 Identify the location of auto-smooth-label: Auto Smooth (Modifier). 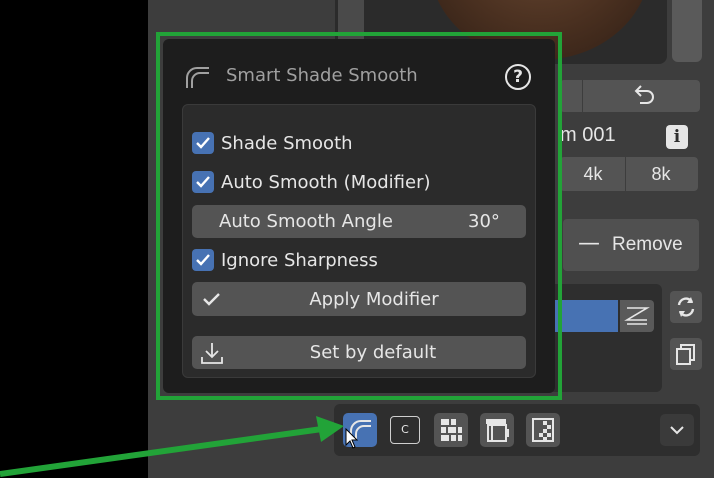
(326, 182).